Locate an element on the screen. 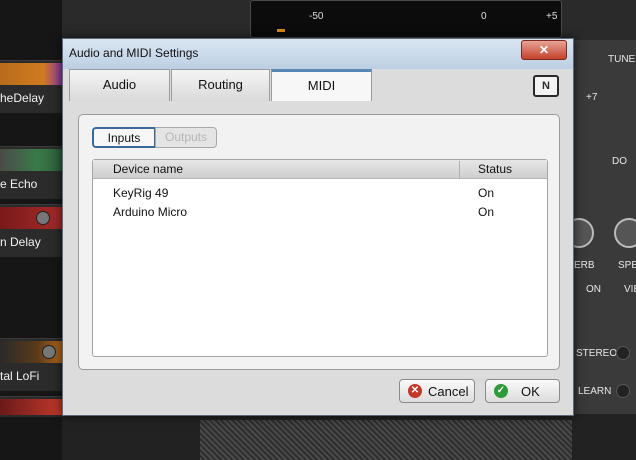  panel-label: LEARN is located at coordinates (595, 391).